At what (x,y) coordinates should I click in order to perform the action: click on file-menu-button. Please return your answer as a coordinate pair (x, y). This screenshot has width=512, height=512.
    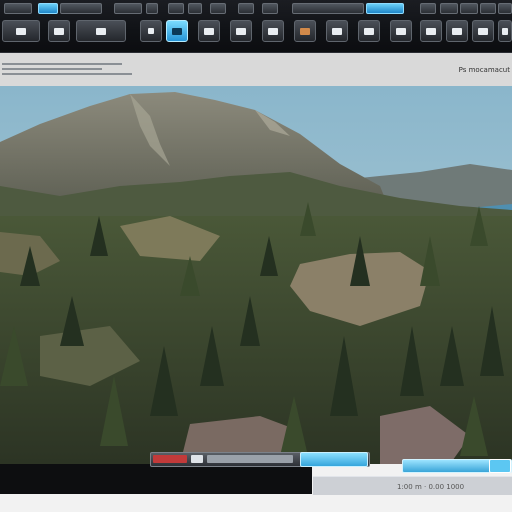
    Looking at the image, I should click on (21, 31).